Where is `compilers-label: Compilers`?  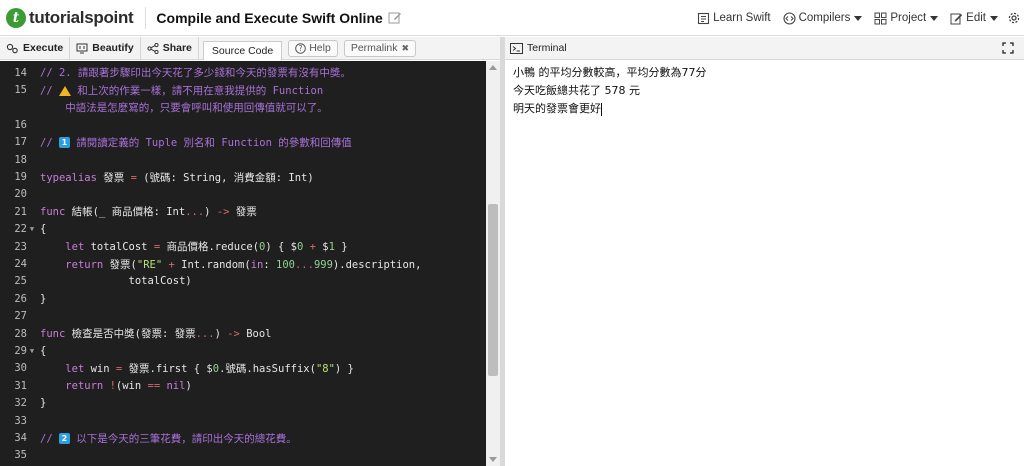 compilers-label: Compilers is located at coordinates (824, 18).